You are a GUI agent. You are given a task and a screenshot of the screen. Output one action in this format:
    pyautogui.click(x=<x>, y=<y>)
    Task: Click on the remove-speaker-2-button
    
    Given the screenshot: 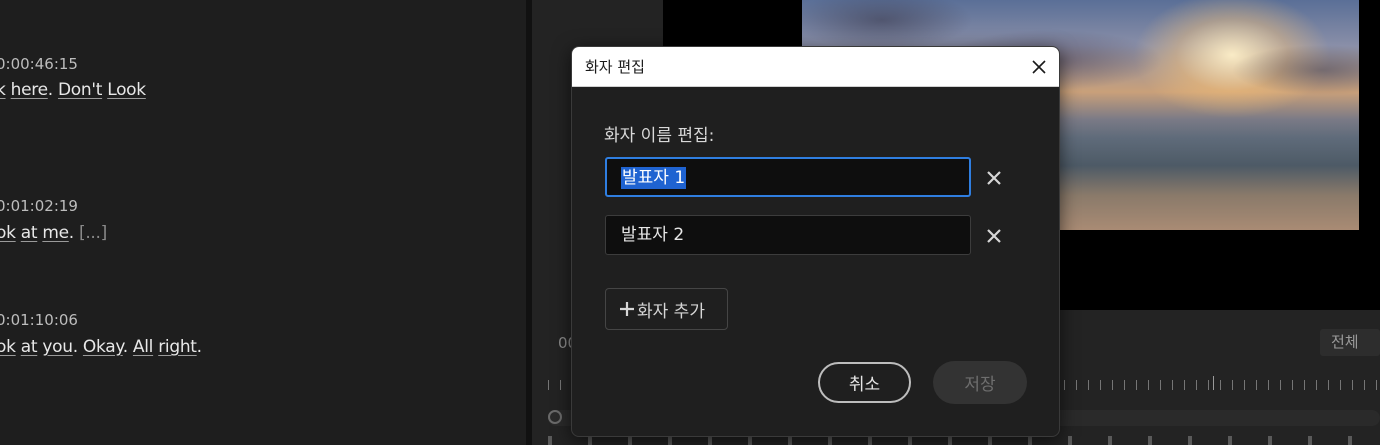 What is the action you would take?
    pyautogui.click(x=994, y=236)
    